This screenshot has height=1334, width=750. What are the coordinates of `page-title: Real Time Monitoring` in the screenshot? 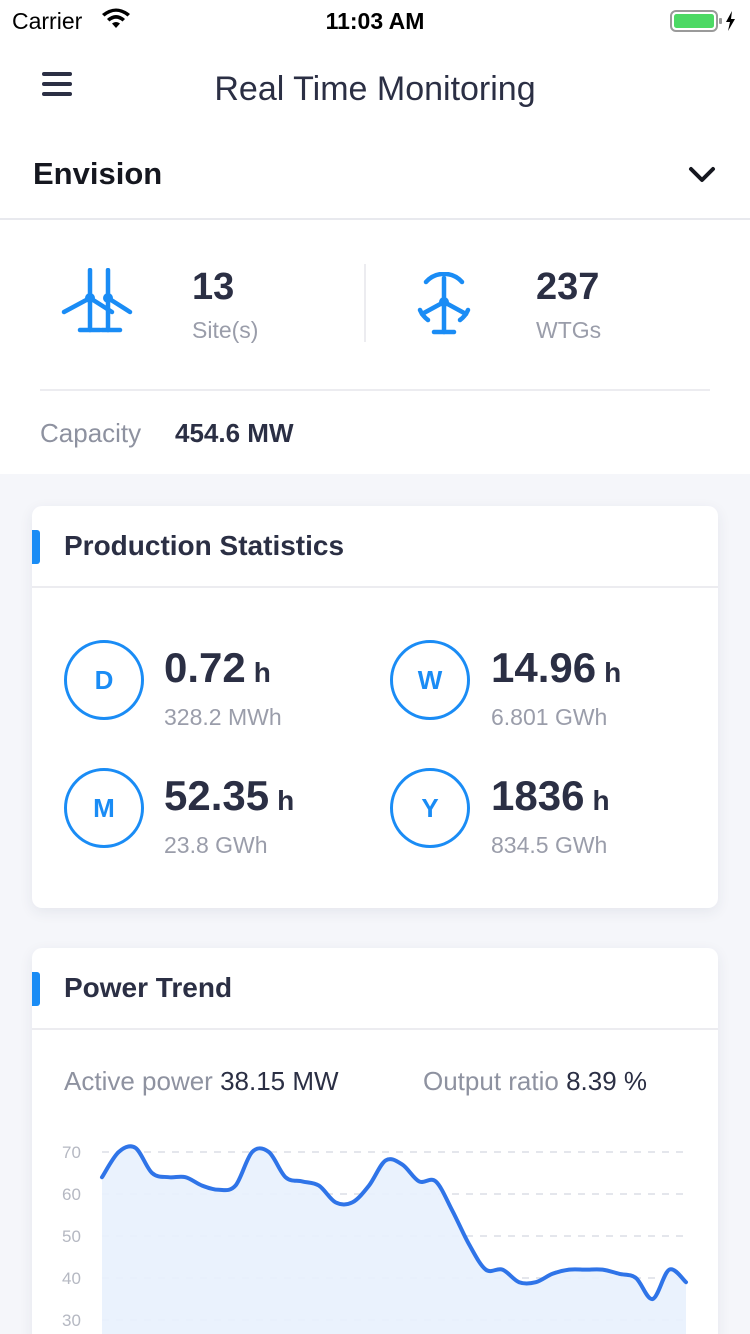 It's located at (375, 89).